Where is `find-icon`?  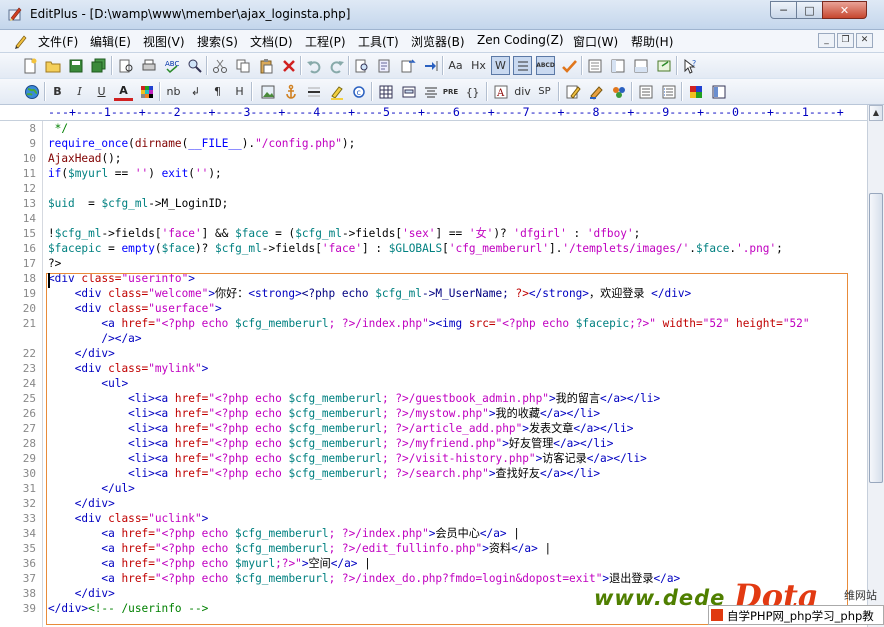 find-icon is located at coordinates (194, 65).